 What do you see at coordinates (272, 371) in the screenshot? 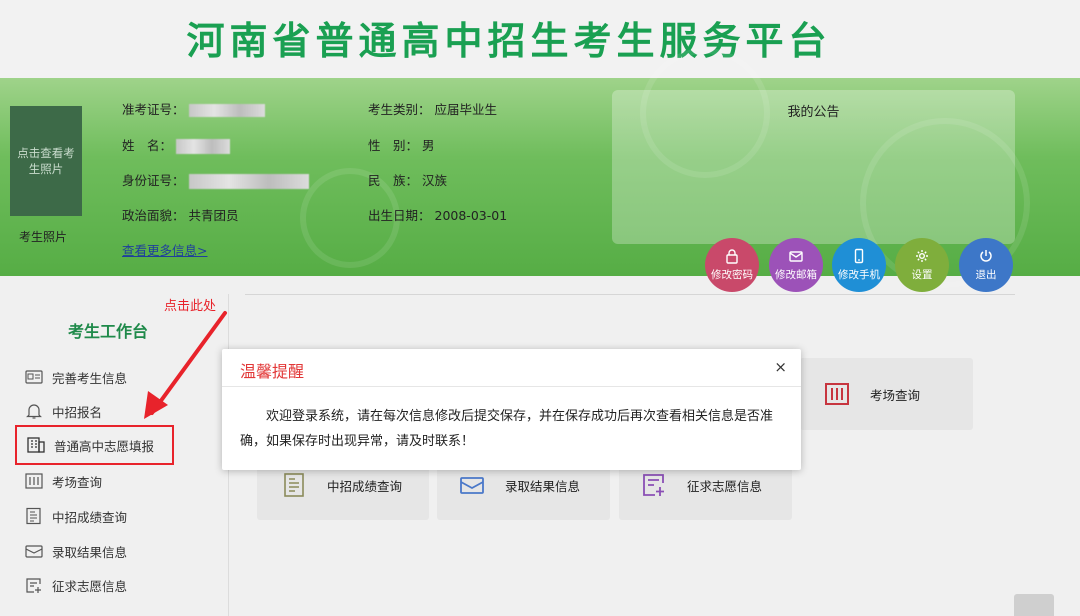
I see `dialog-title: 温馨提醒` at bounding box center [272, 371].